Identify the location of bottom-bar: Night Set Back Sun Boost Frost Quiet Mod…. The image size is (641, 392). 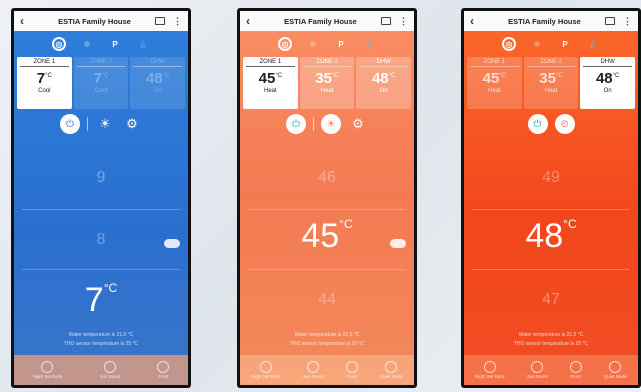
(551, 370).